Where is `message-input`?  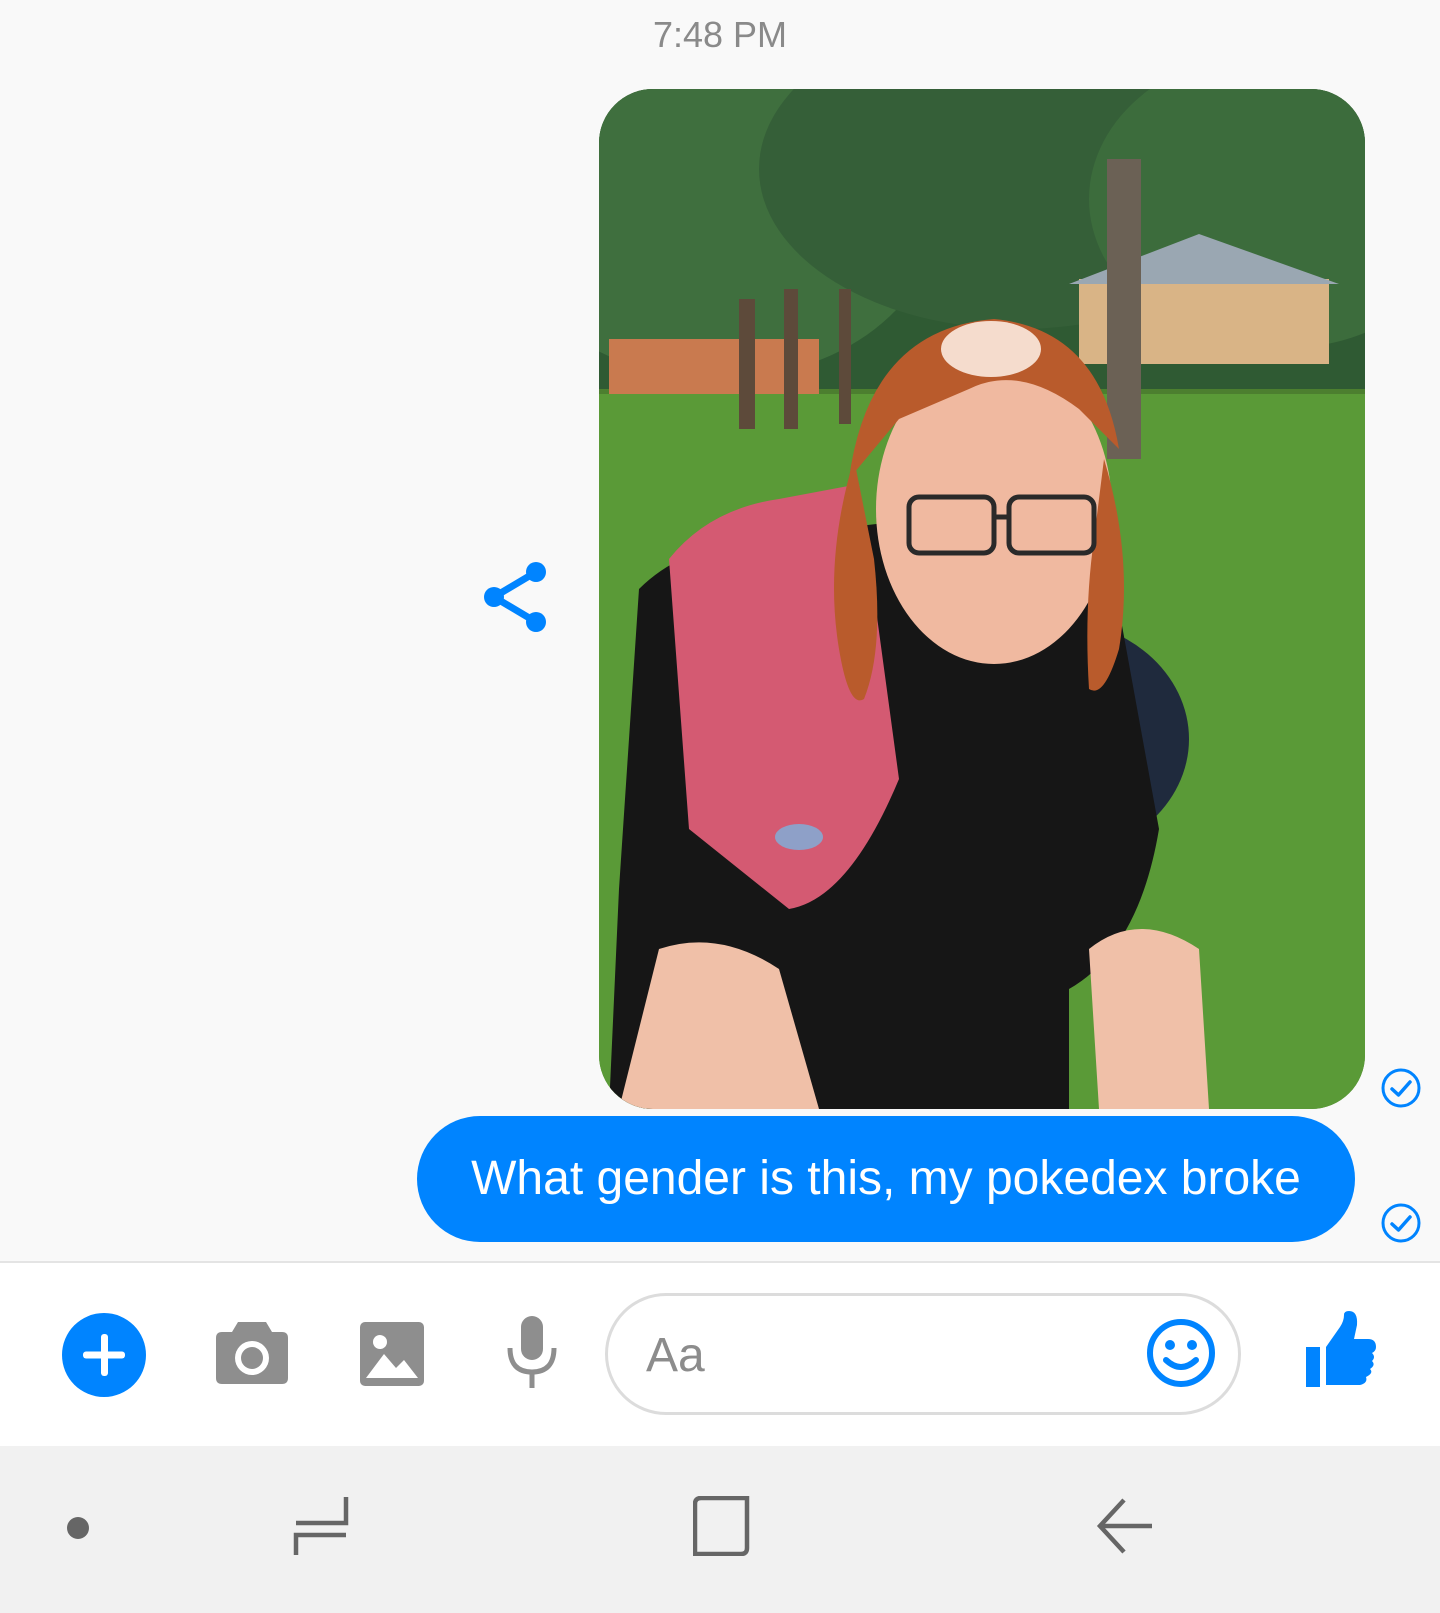 message-input is located at coordinates (876, 1355).